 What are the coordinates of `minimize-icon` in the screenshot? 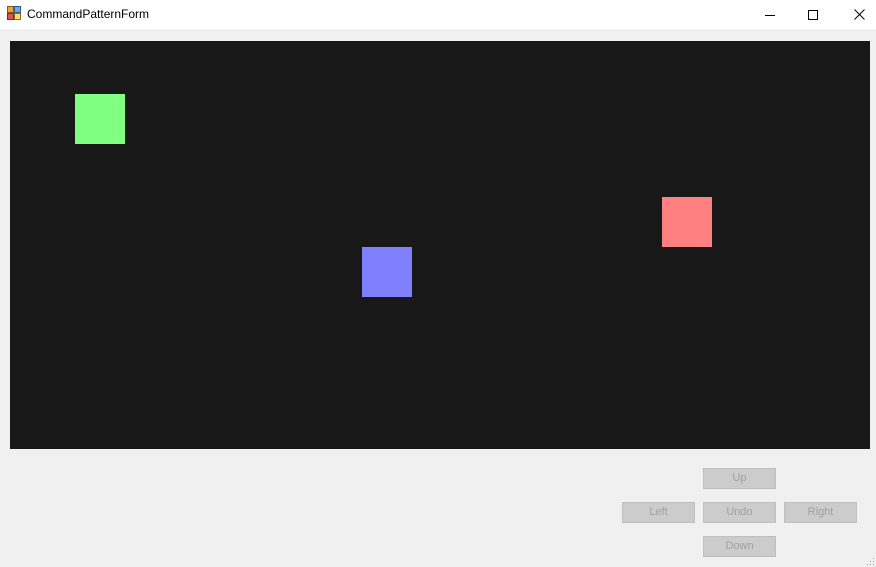 It's located at (770, 15).